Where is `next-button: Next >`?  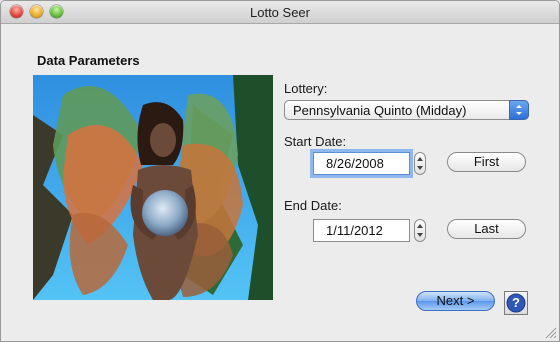
next-button: Next > is located at coordinates (455, 301).